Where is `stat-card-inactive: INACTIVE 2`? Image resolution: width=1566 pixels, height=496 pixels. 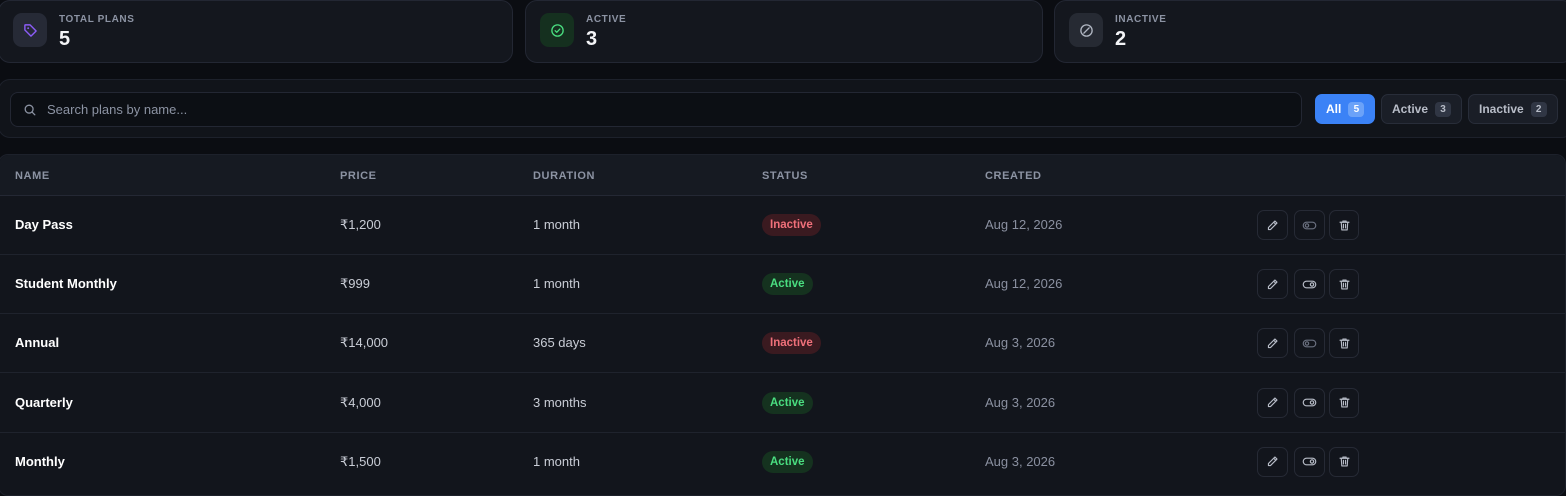 stat-card-inactive: INACTIVE 2 is located at coordinates (1310, 31).